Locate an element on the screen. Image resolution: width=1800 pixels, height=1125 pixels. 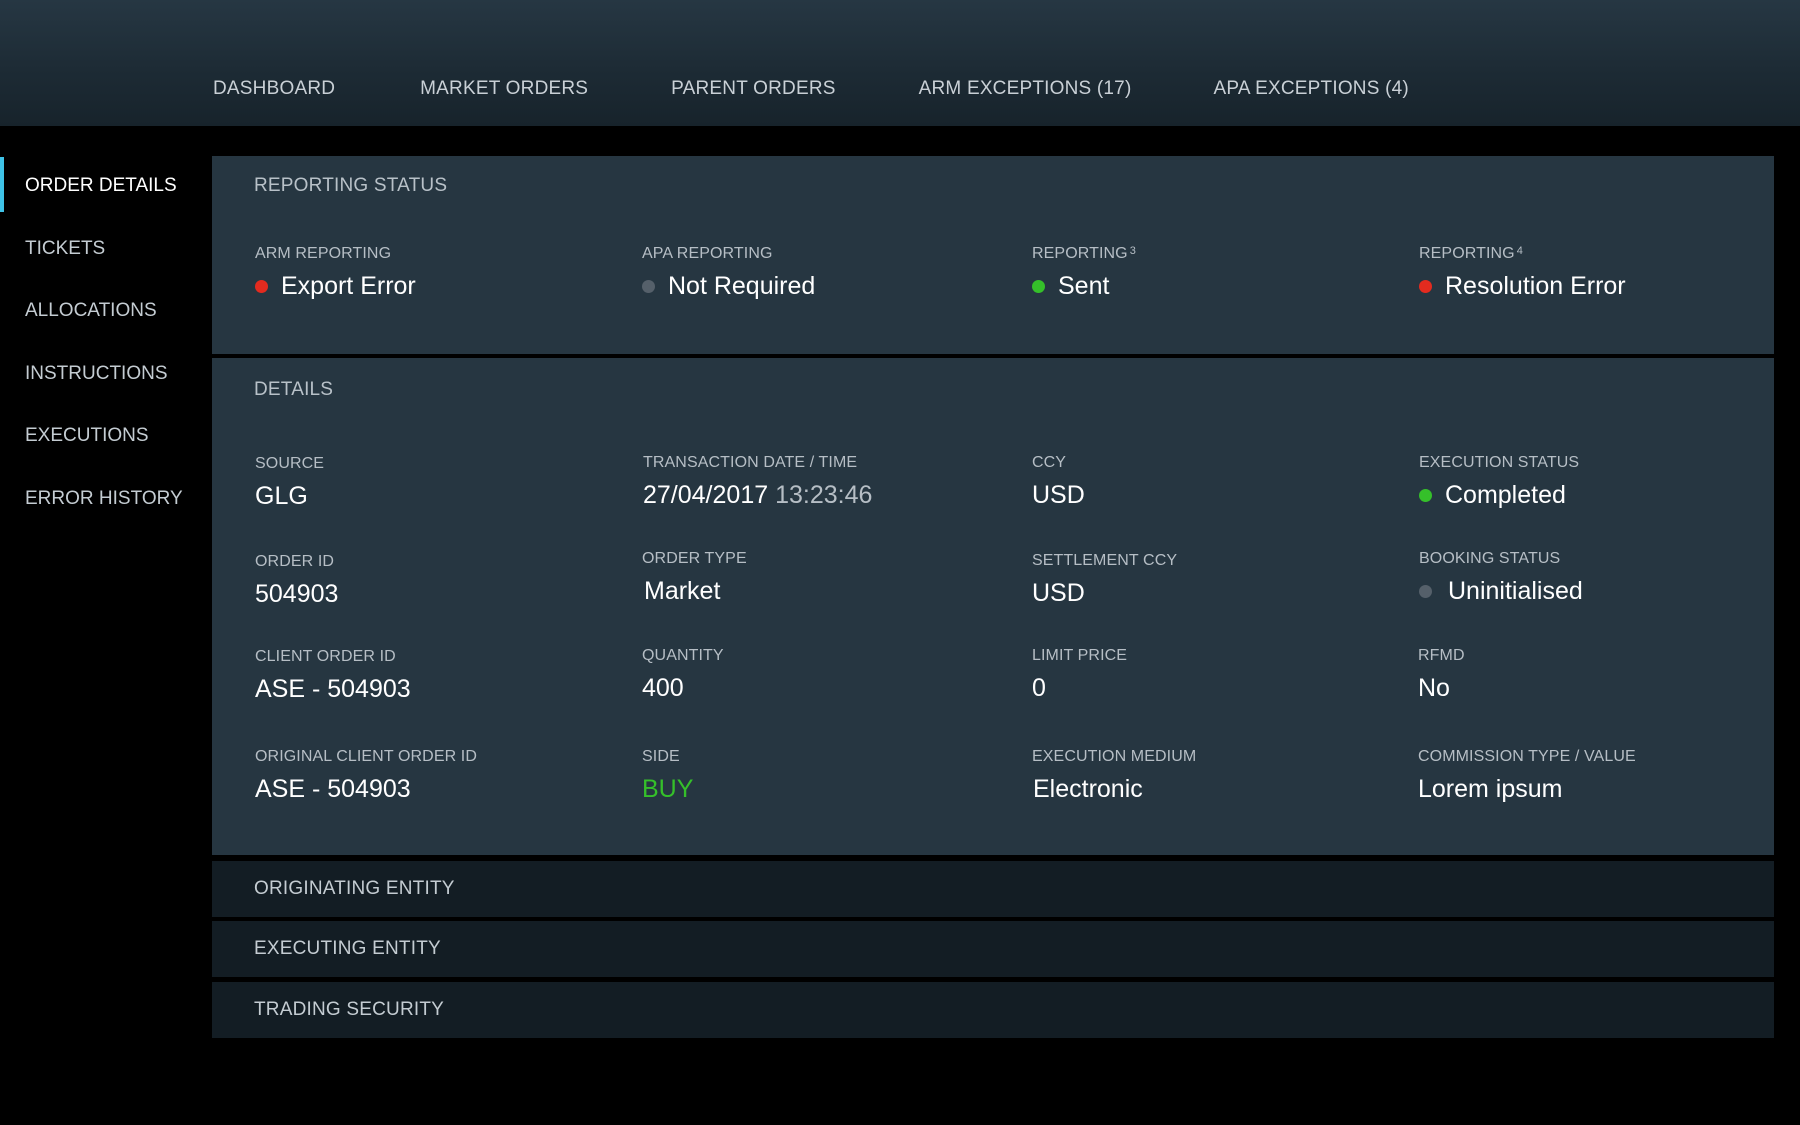
order-id-field: ORDER ID 504903 is located at coordinates (296, 581).